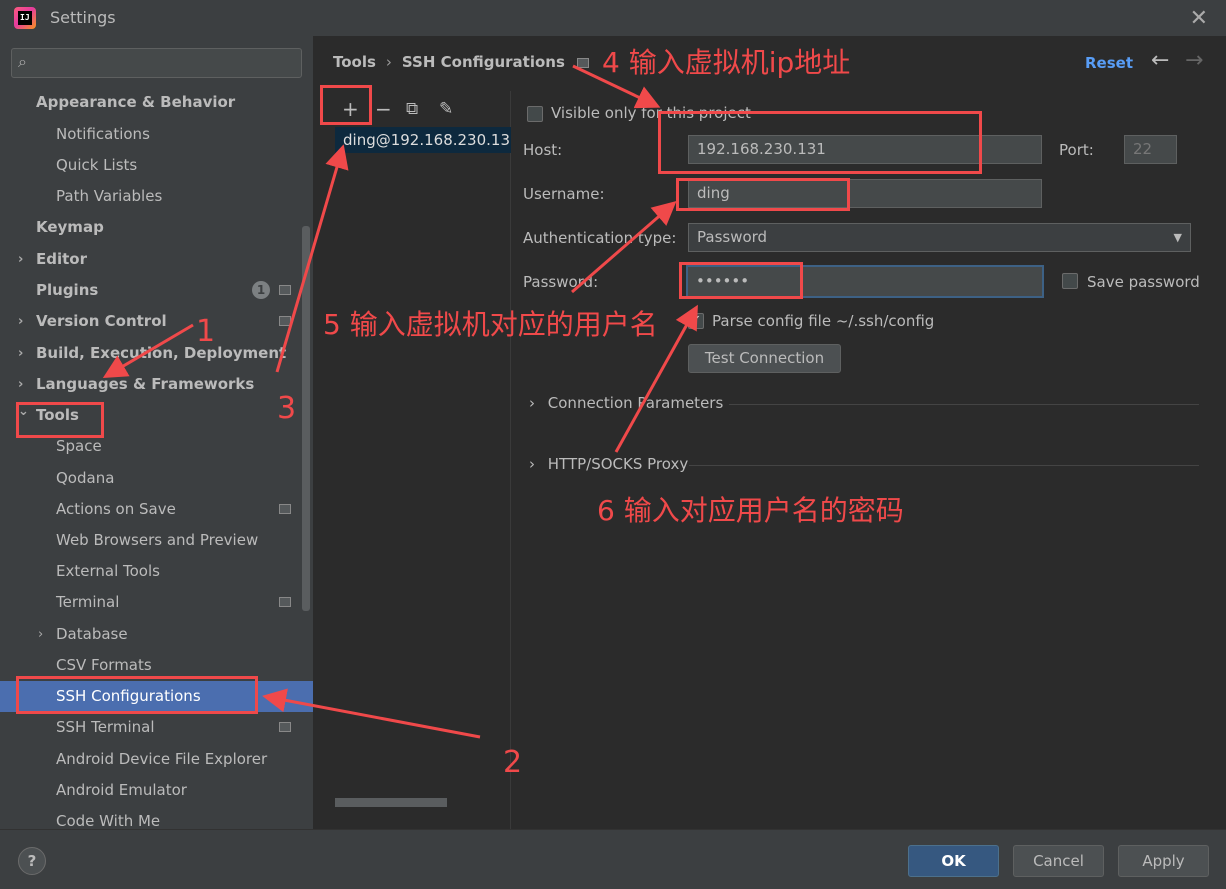 This screenshot has width=1226, height=889. Describe the element at coordinates (67, 290) in the screenshot. I see `sidebar-item-label: Plugins` at that location.